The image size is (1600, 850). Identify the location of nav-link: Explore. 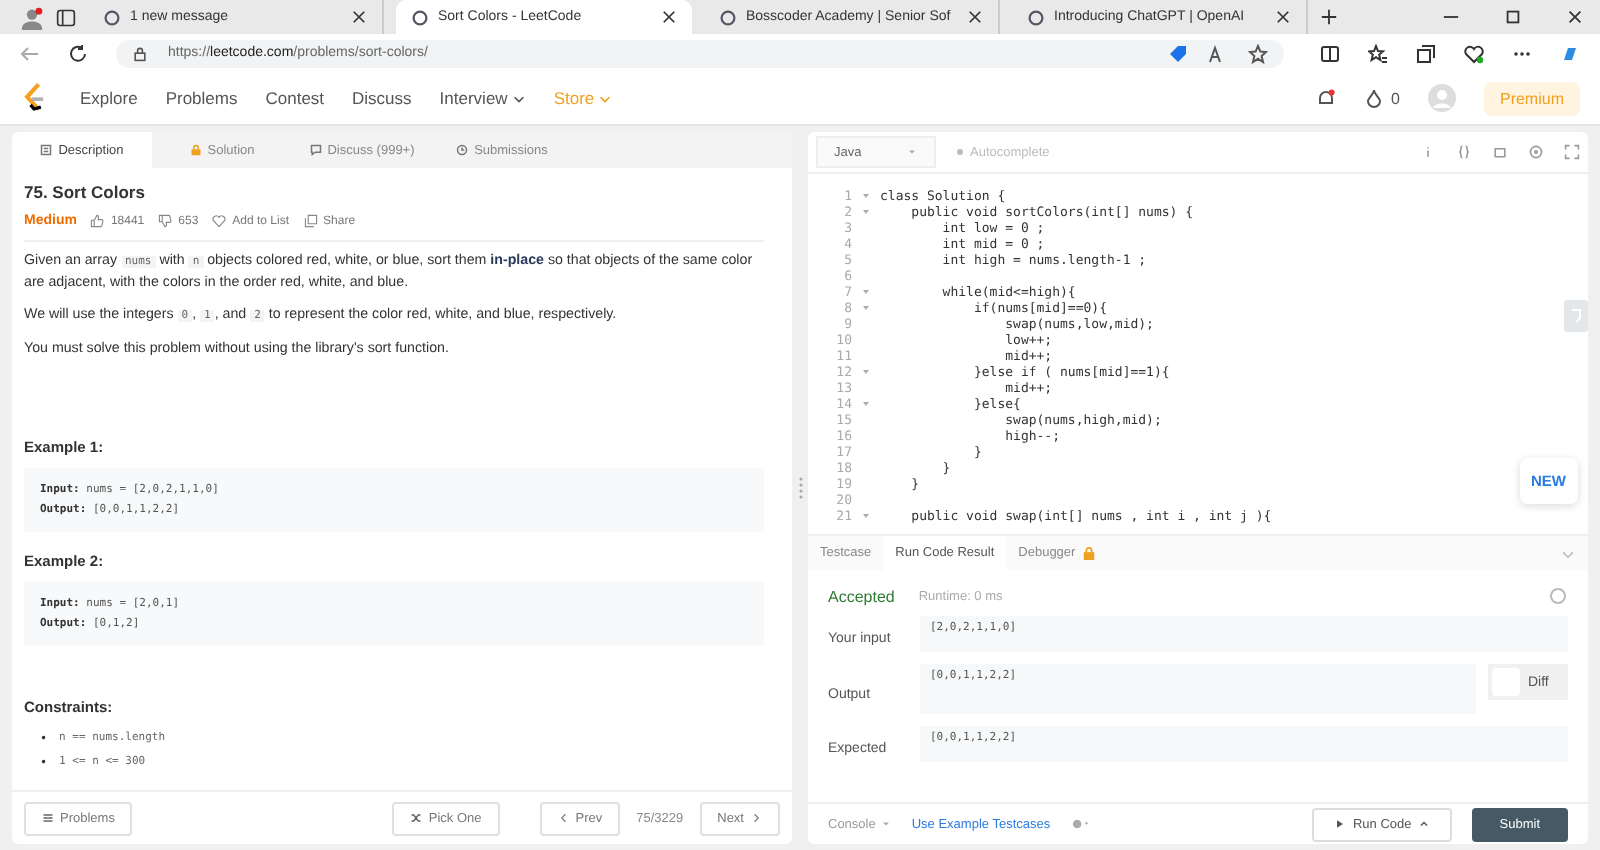
(109, 98).